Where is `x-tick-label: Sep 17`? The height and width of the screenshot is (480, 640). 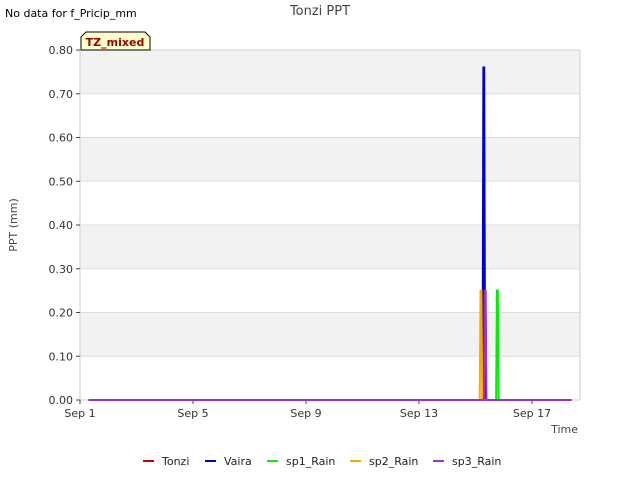 x-tick-label: Sep 17 is located at coordinates (532, 413).